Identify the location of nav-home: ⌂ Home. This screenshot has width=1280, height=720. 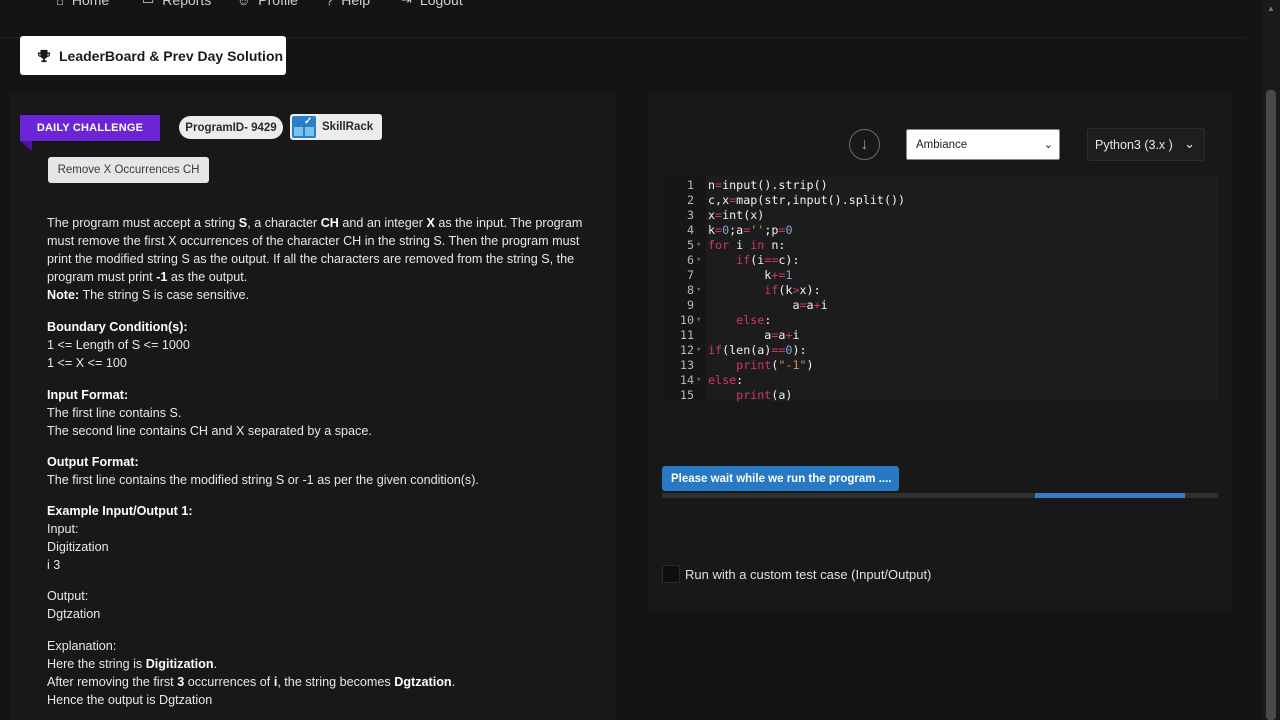
(82, 4).